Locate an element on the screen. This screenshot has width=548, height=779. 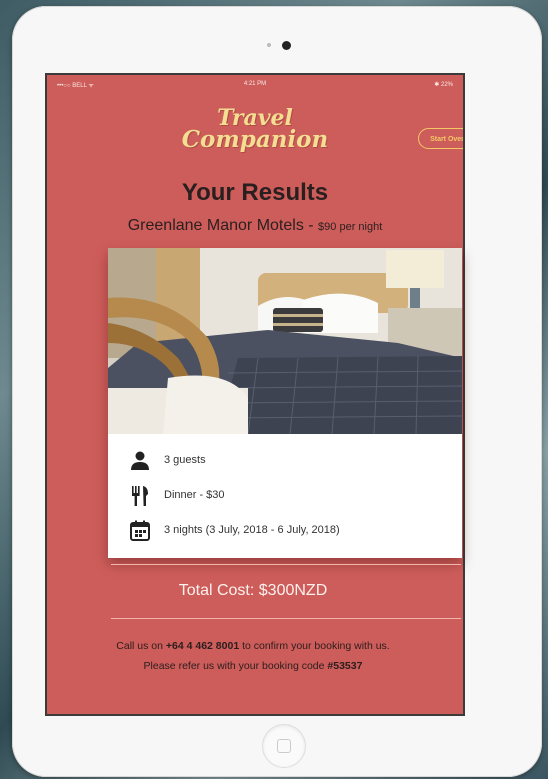
total-cost: Total Cost: $300NZD is located at coordinates (253, 590).